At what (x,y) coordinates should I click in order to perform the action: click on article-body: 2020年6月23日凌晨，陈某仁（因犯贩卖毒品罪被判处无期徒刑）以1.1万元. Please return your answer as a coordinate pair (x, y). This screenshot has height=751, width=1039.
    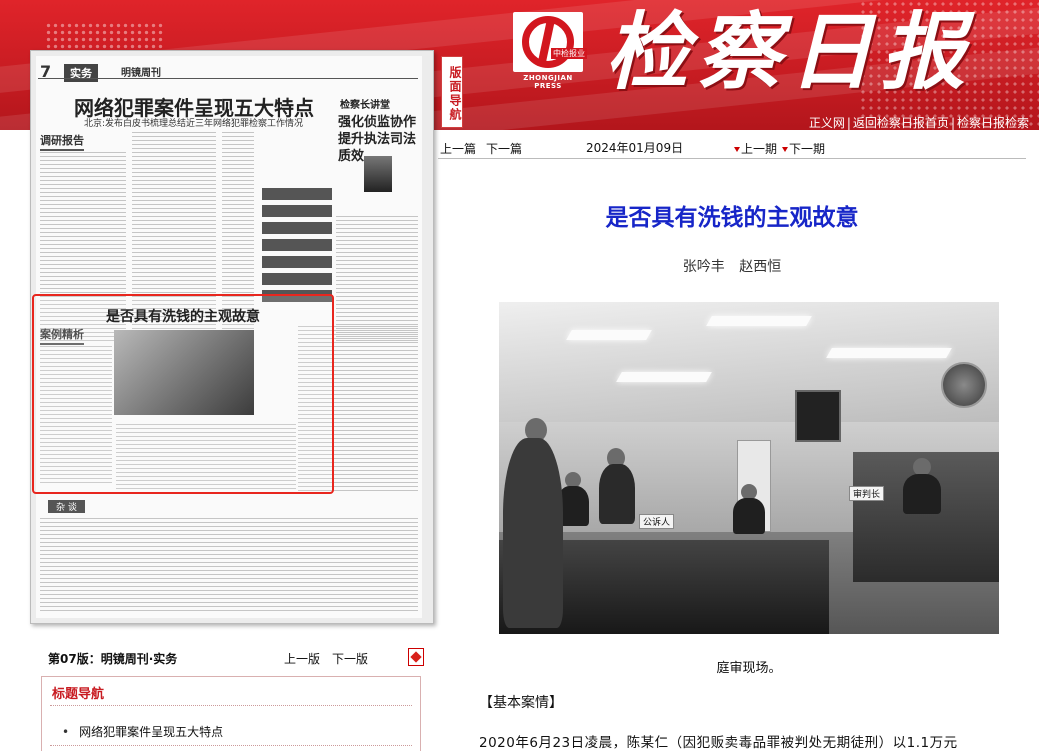
    Looking at the image, I should click on (718, 743).